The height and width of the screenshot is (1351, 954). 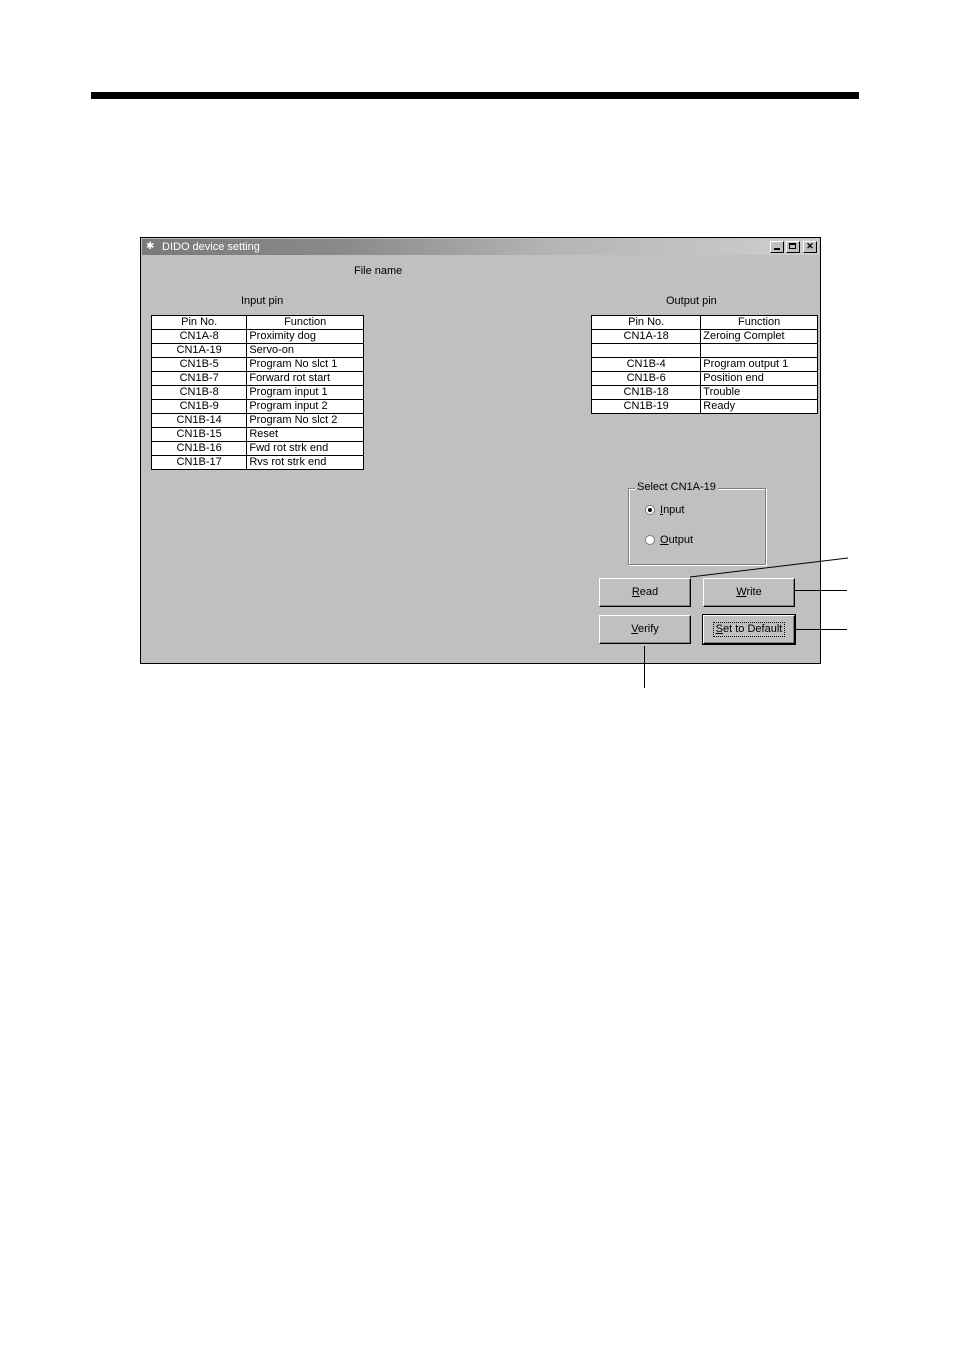 I want to click on input-pin-pin-no-cell: CN1B-9, so click(x=199, y=406).